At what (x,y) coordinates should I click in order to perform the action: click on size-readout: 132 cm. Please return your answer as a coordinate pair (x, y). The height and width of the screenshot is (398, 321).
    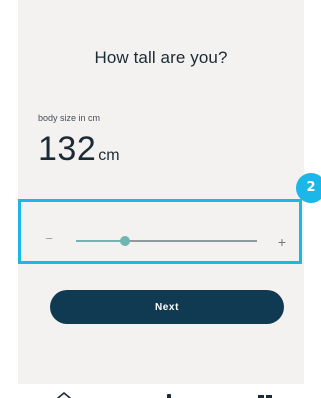
    Looking at the image, I should click on (79, 149).